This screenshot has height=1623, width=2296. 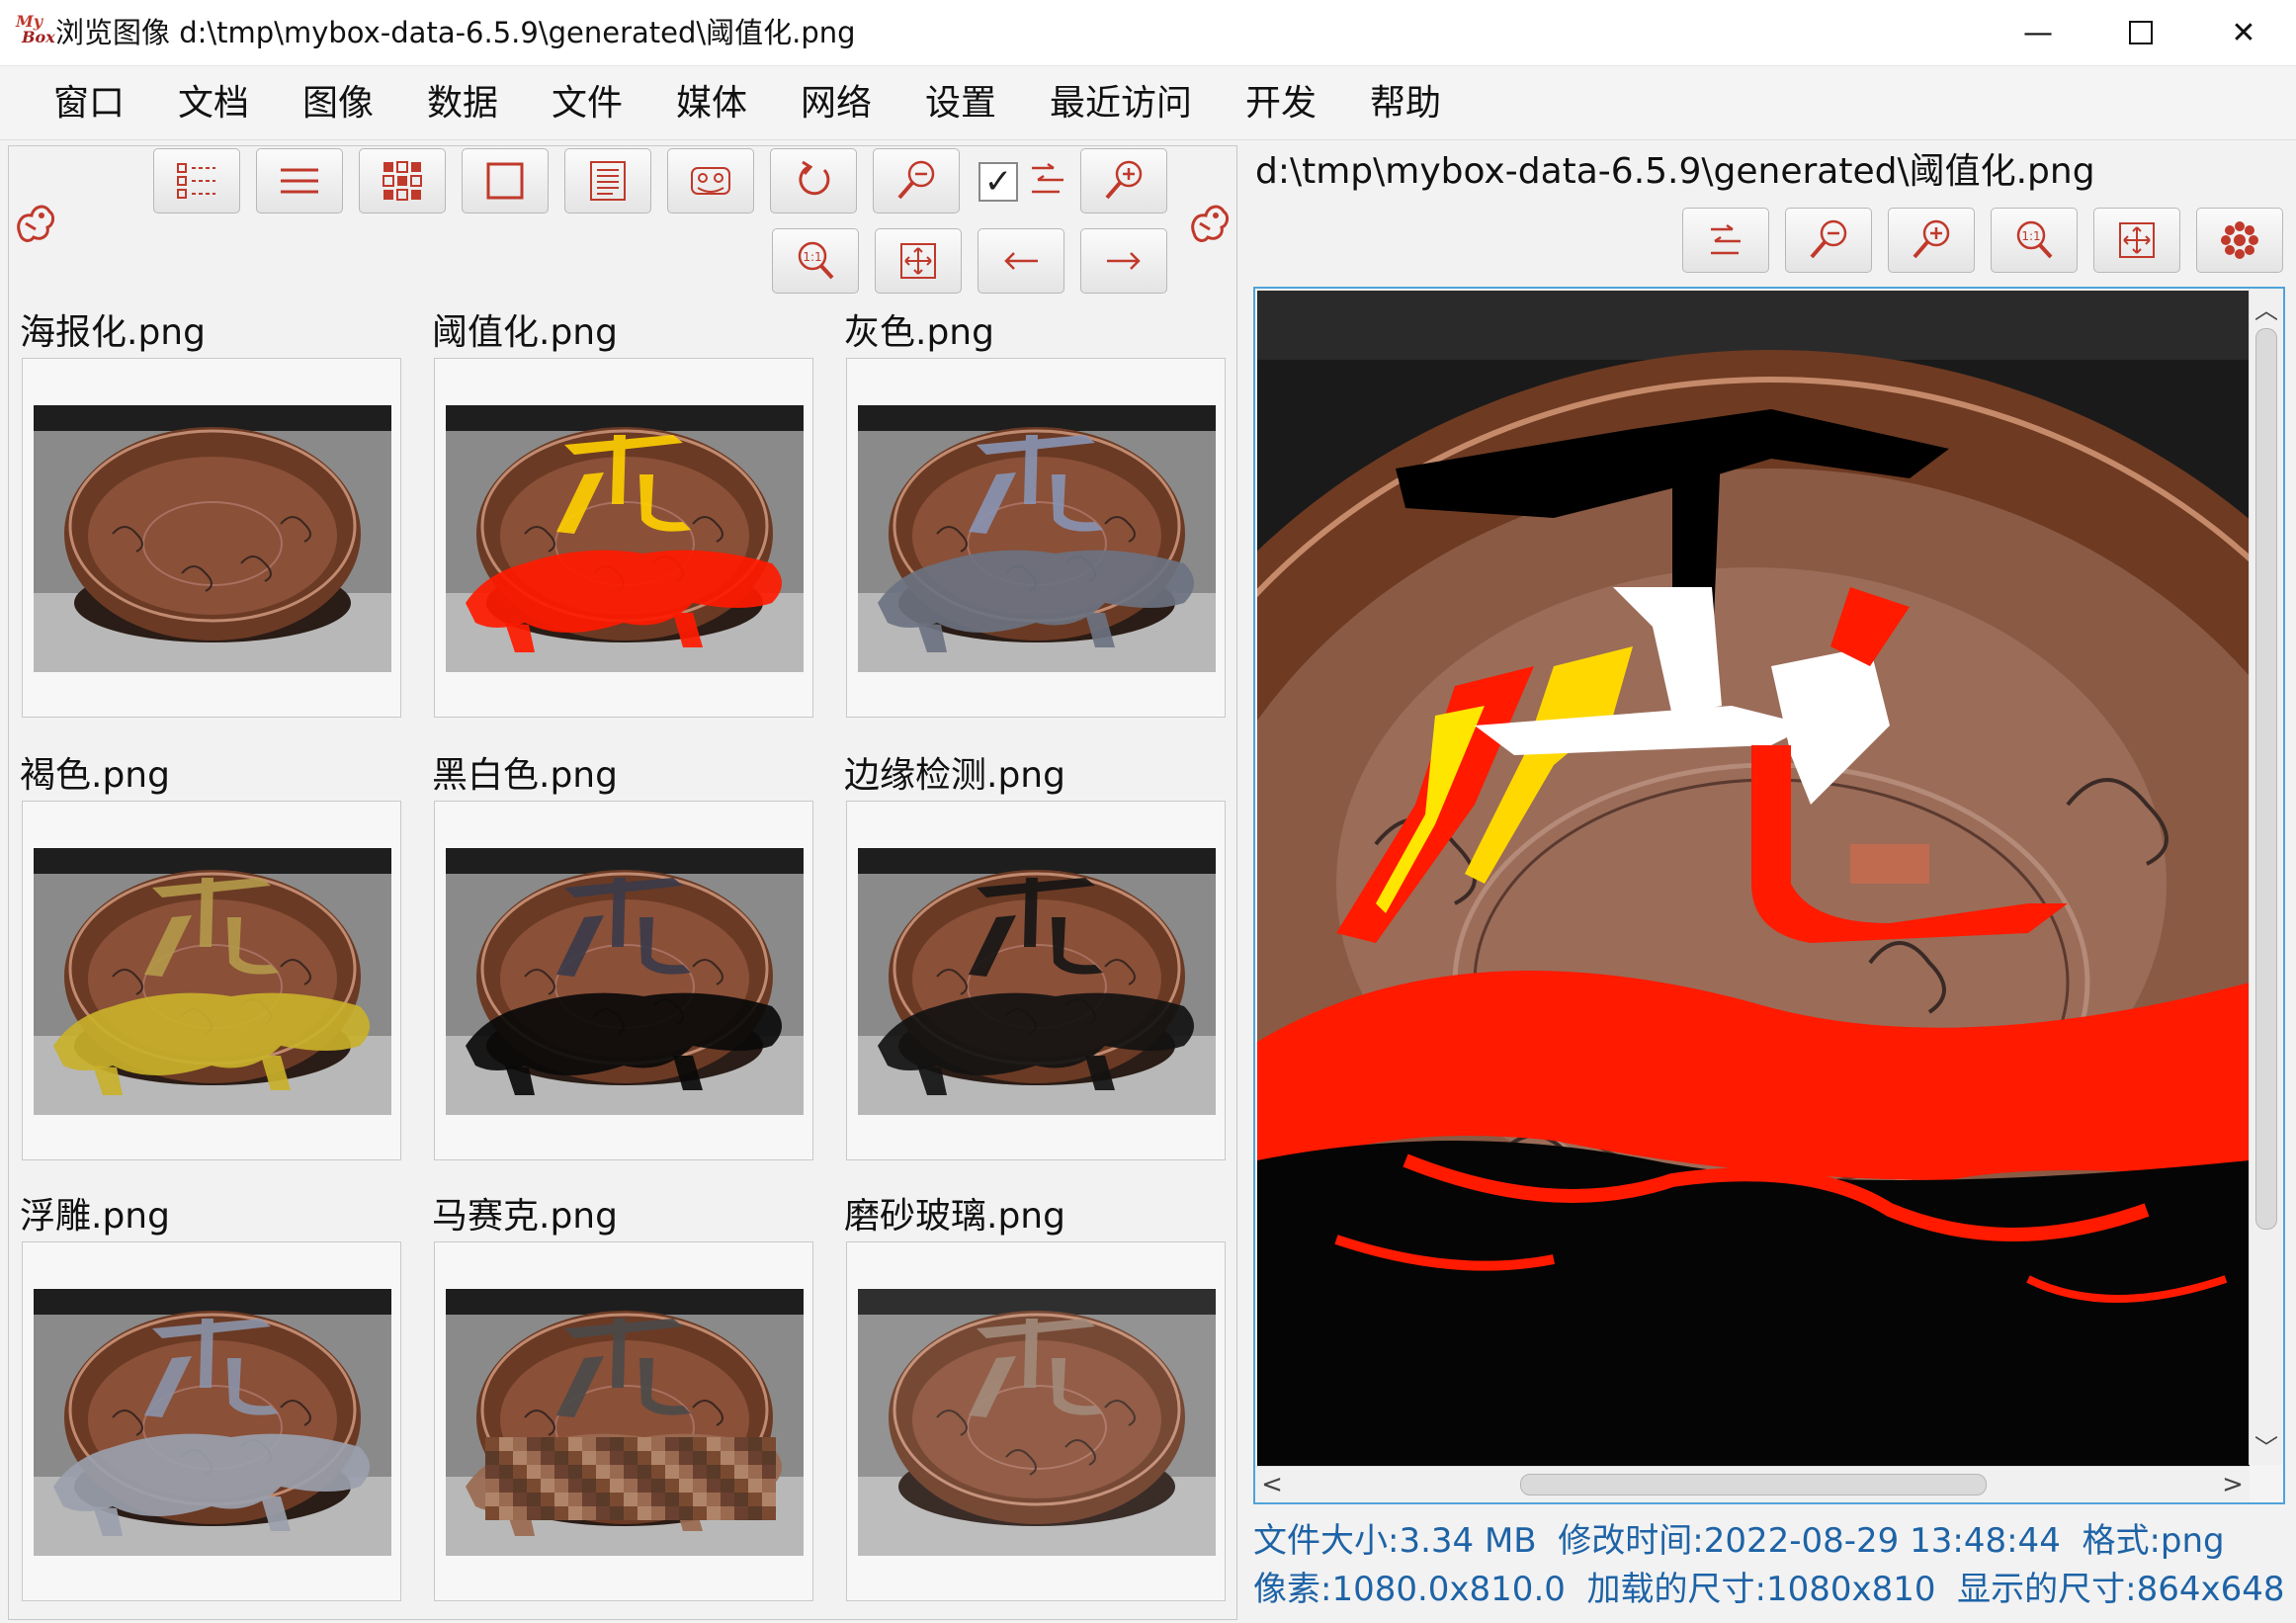 What do you see at coordinates (95, 776) in the screenshot?
I see `thumbnail-label: 褐色.png` at bounding box center [95, 776].